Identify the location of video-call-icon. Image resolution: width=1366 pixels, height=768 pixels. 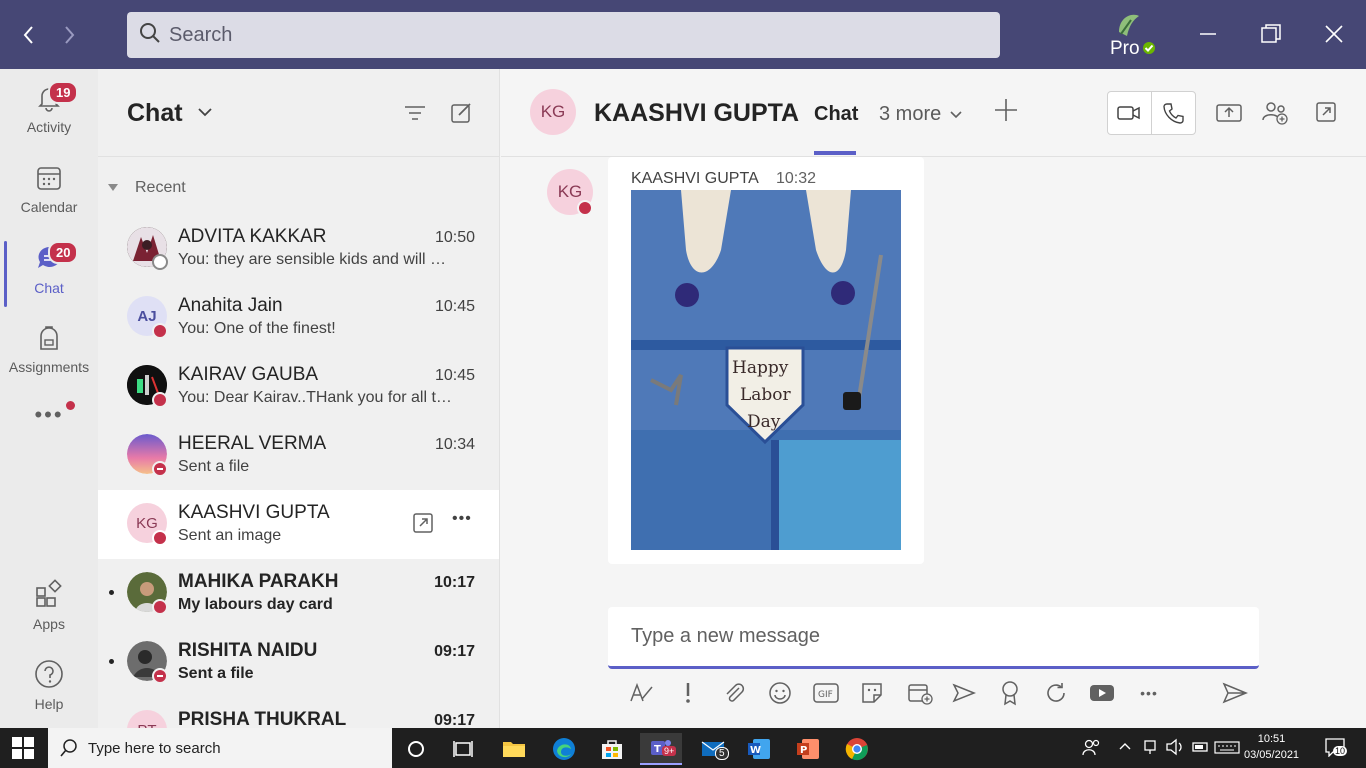
(1130, 113).